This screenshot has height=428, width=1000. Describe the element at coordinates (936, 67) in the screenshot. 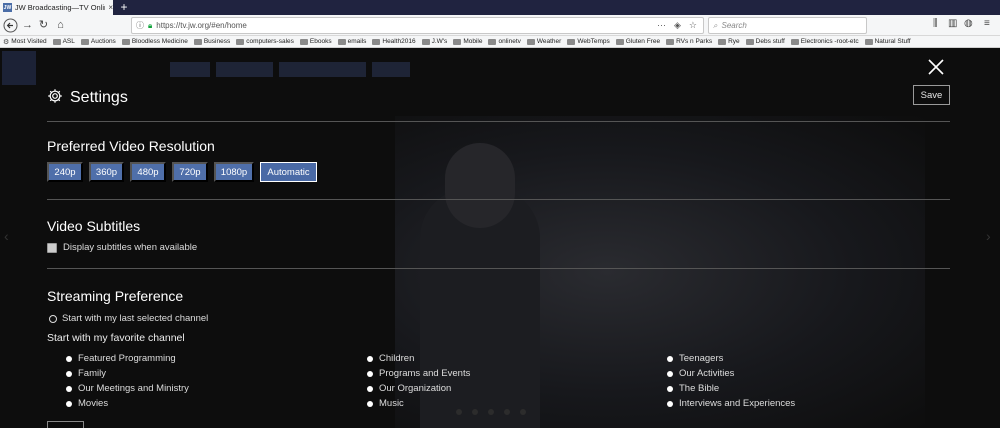

I see `close-icon` at that location.